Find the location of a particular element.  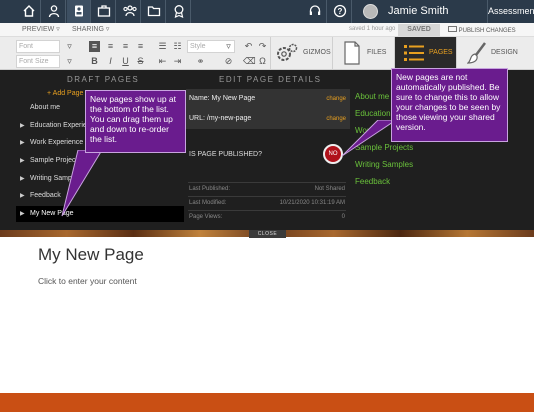

home-button is located at coordinates (29, 11).